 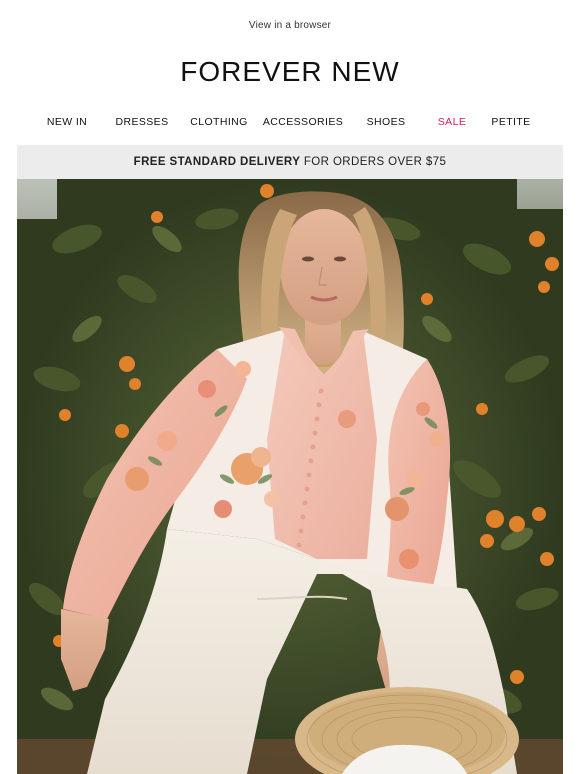 What do you see at coordinates (142, 122) in the screenshot?
I see `nav-item-dresses: DRESSES` at bounding box center [142, 122].